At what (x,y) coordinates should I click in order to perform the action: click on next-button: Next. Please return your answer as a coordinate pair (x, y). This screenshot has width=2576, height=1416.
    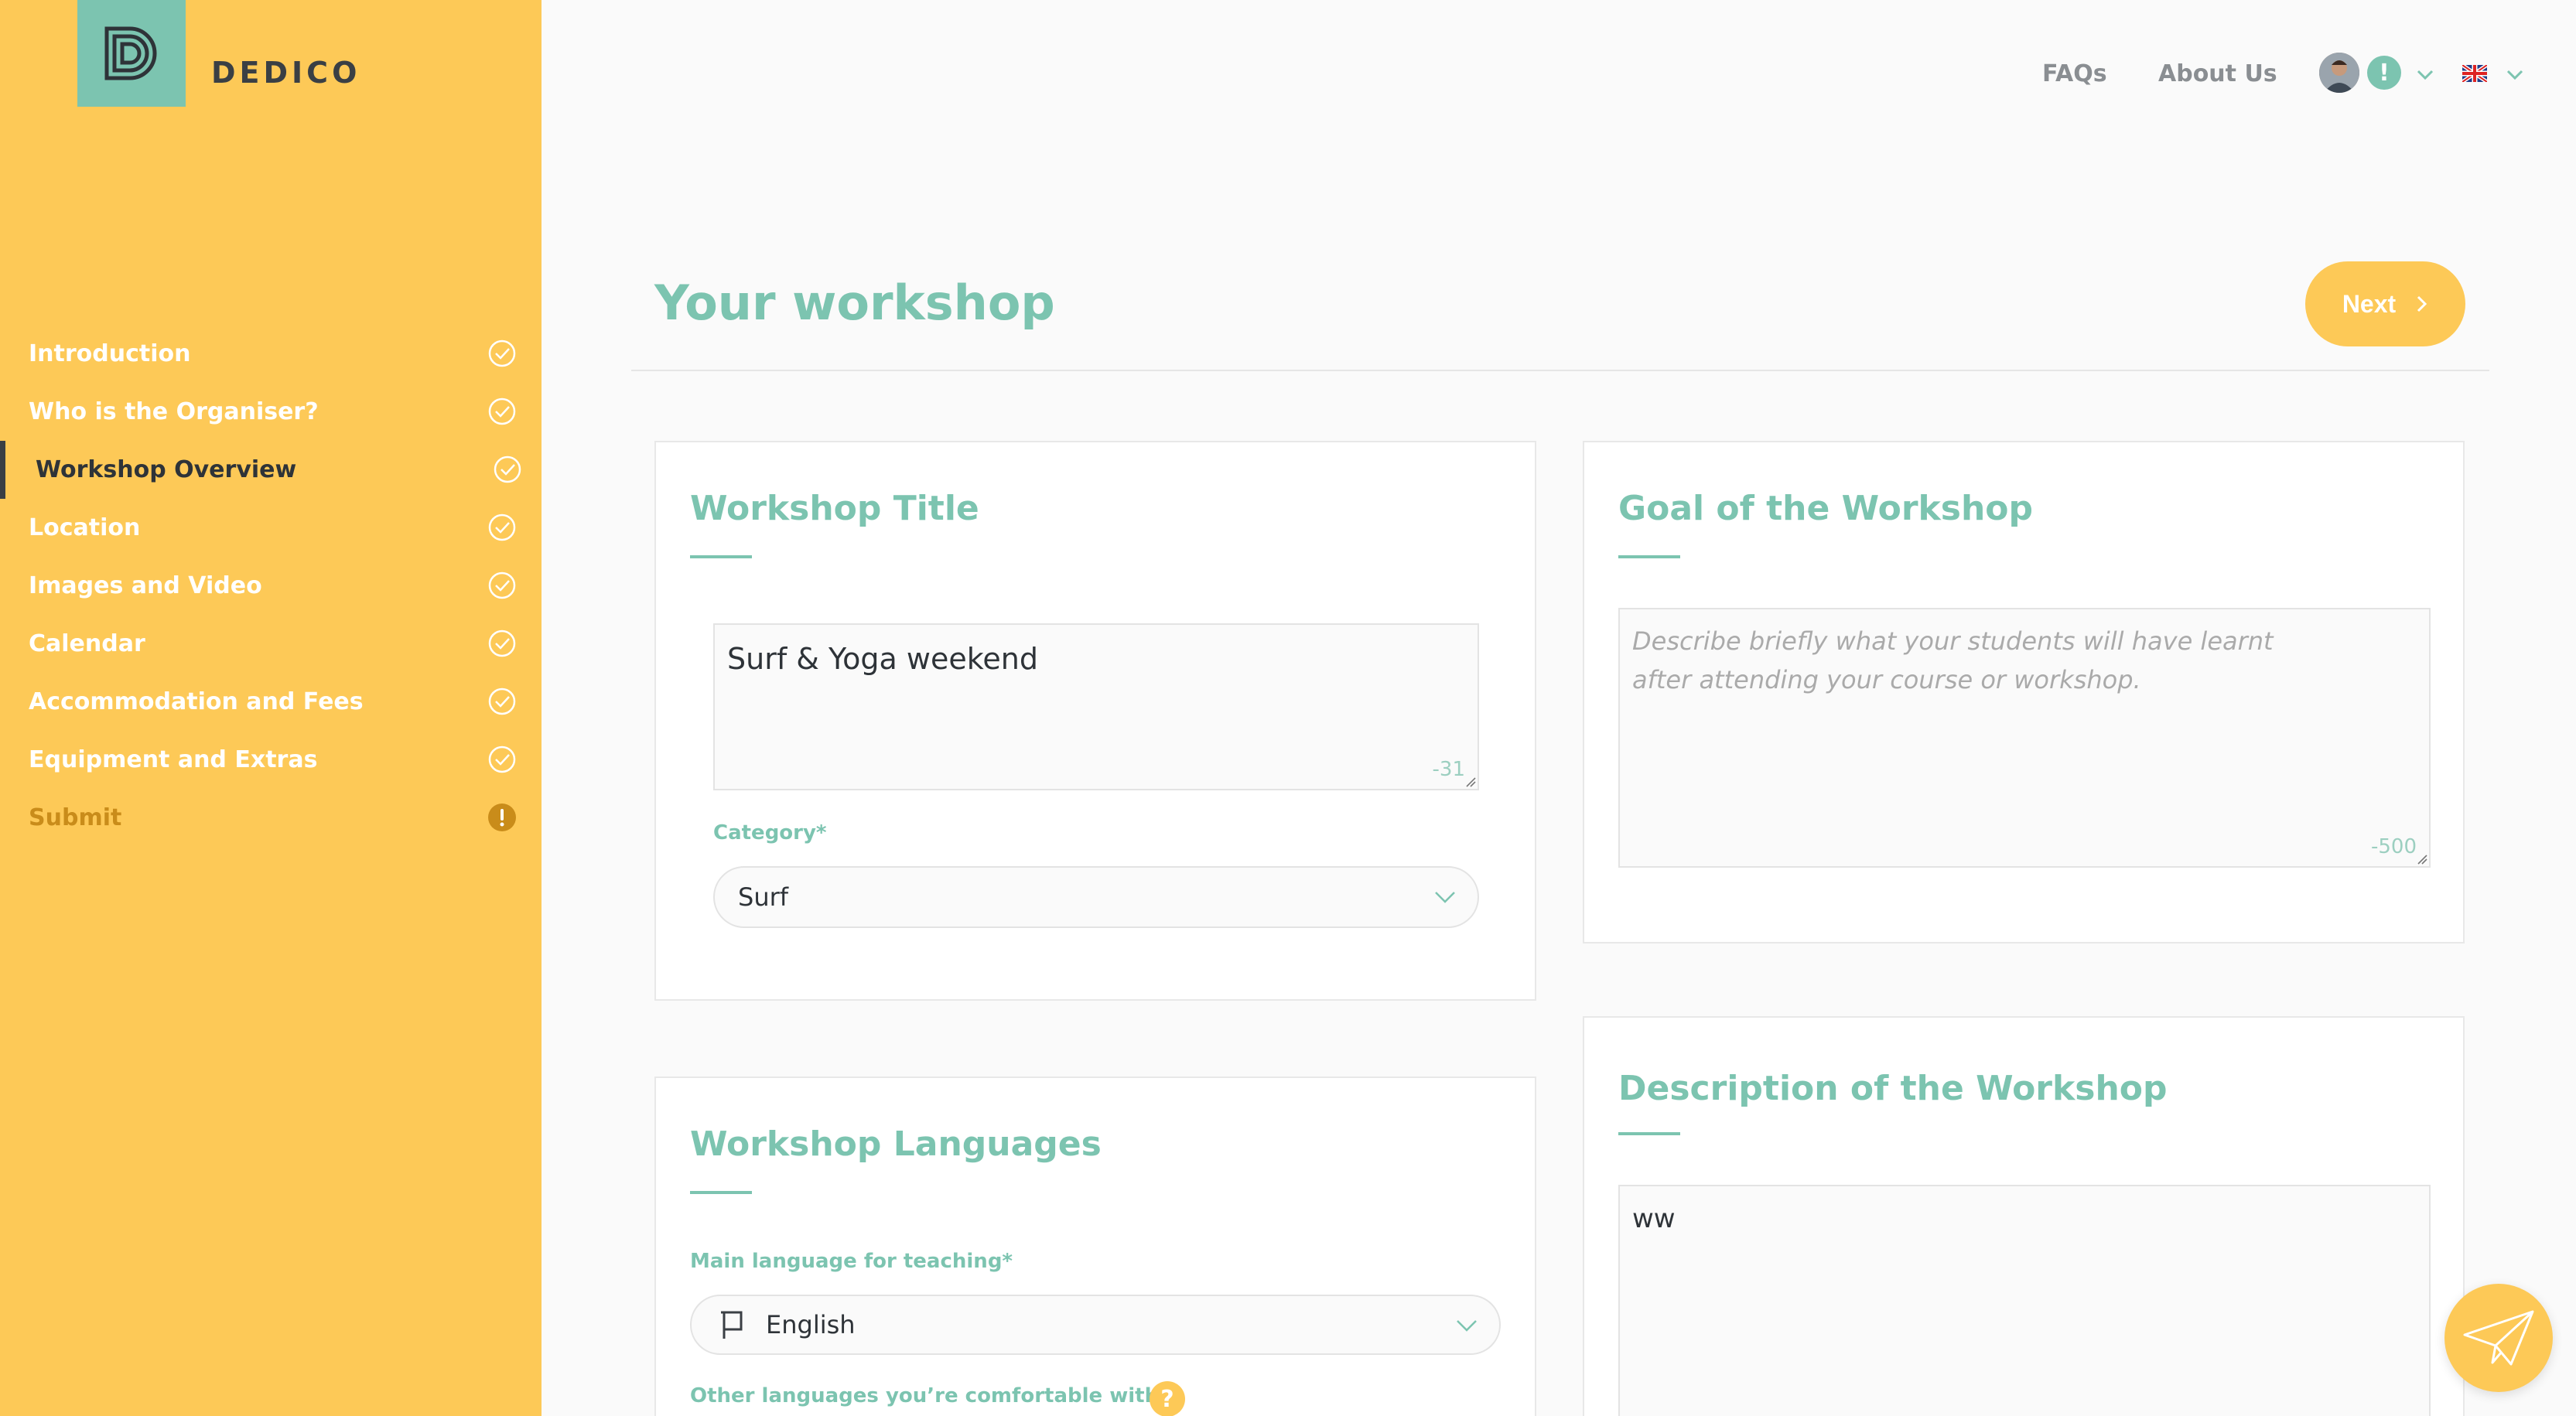
    Looking at the image, I should click on (2385, 303).